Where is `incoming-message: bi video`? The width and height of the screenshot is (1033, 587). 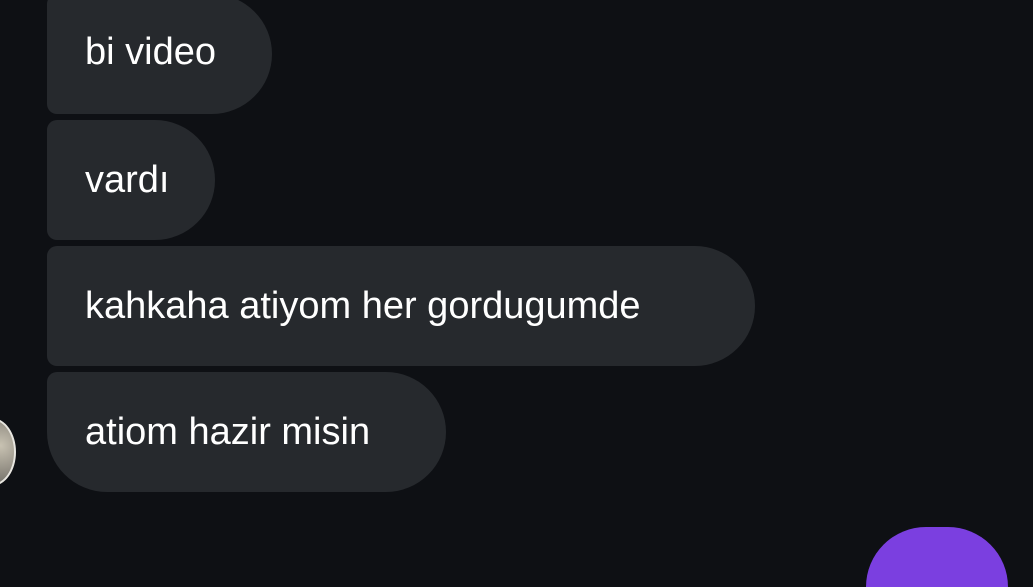 incoming-message: bi video is located at coordinates (159, 57).